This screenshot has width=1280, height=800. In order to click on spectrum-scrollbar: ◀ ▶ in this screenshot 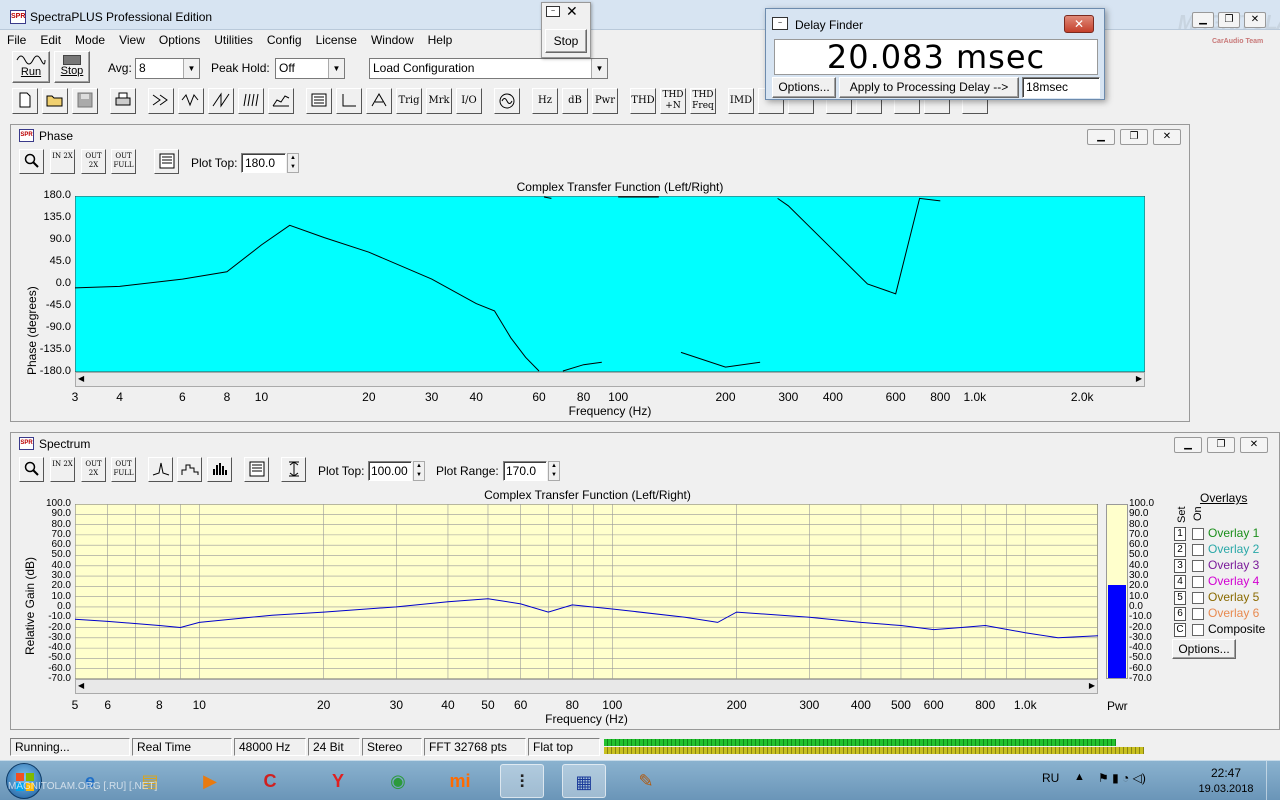, I will do `click(586, 686)`.